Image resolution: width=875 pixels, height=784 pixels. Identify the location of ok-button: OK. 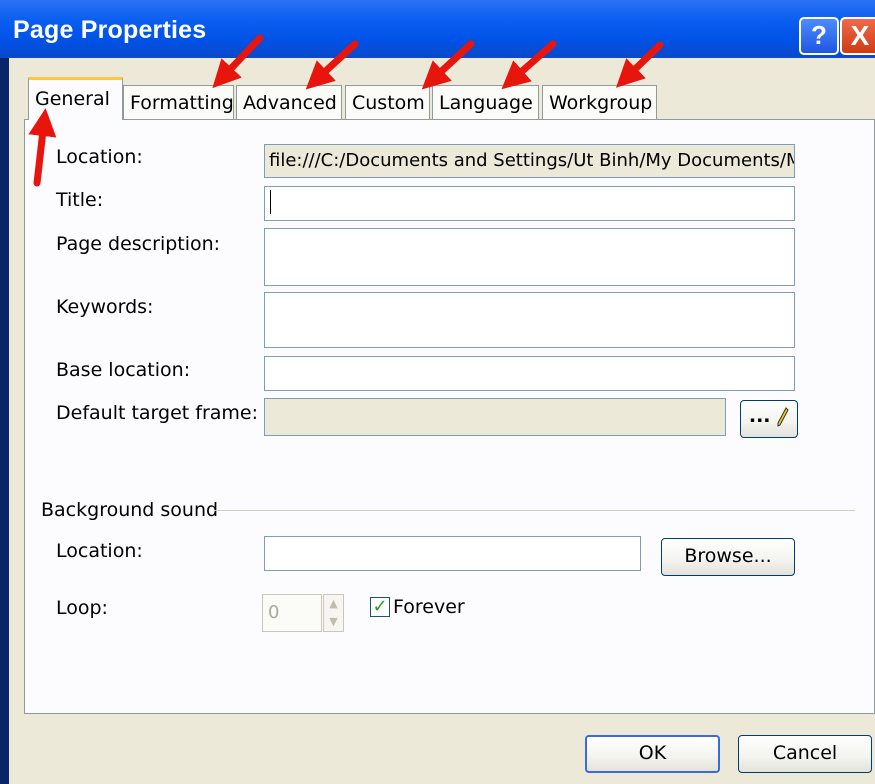
(652, 754).